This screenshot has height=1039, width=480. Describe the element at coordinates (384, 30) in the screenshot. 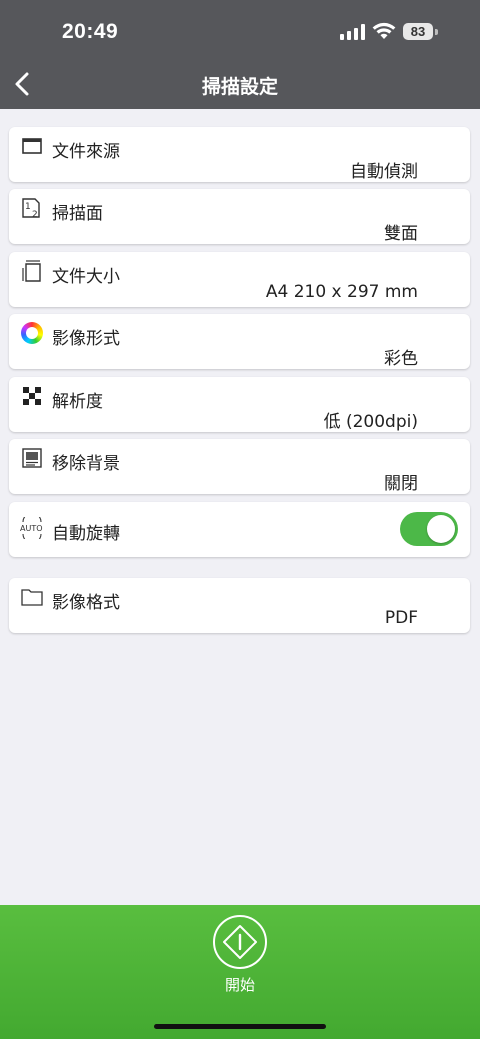

I see `wifi-icon` at that location.